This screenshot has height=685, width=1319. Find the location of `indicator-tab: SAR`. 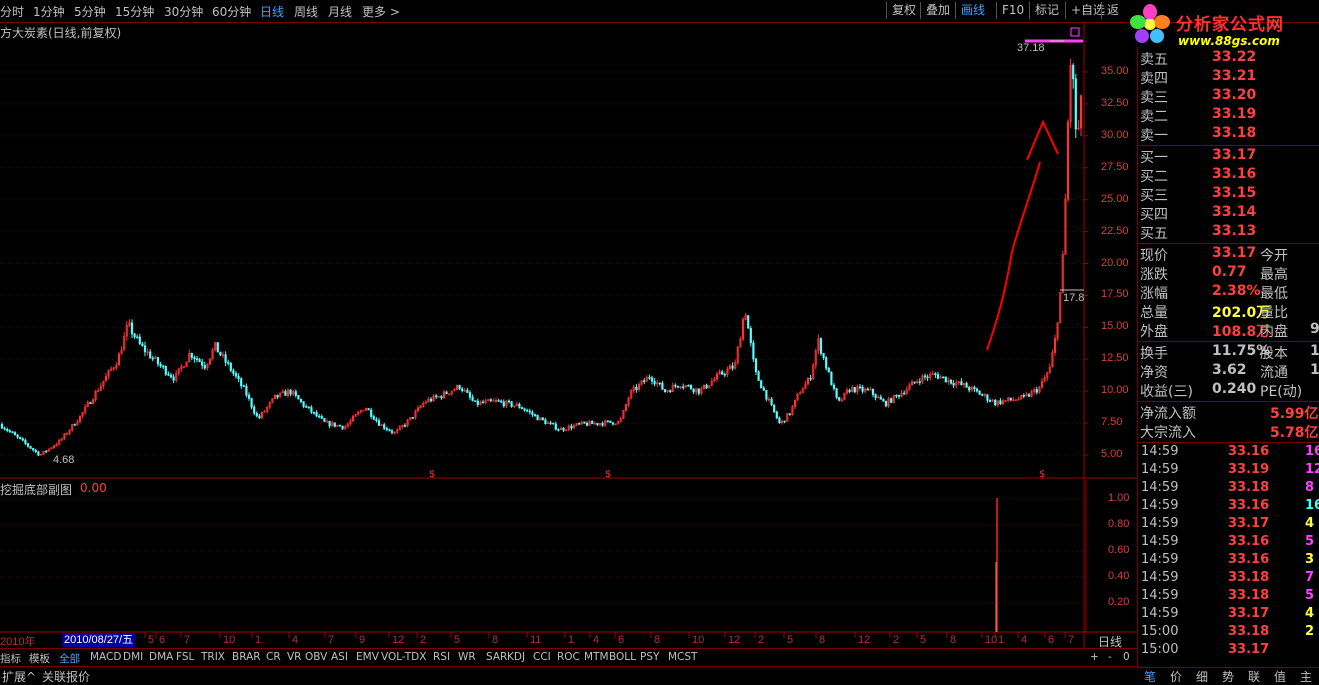

indicator-tab: SAR is located at coordinates (496, 657).